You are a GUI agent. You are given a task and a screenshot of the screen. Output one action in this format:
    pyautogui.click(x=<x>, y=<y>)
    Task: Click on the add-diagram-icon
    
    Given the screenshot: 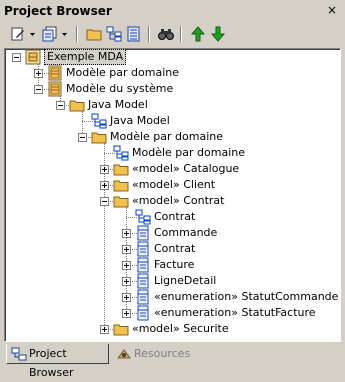 What is the action you would take?
    pyautogui.click(x=49, y=34)
    